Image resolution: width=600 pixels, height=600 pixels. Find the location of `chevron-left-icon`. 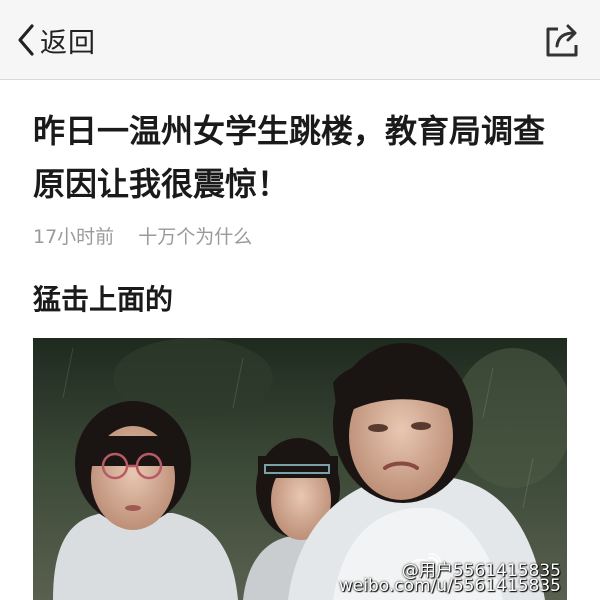

chevron-left-icon is located at coordinates (26, 40).